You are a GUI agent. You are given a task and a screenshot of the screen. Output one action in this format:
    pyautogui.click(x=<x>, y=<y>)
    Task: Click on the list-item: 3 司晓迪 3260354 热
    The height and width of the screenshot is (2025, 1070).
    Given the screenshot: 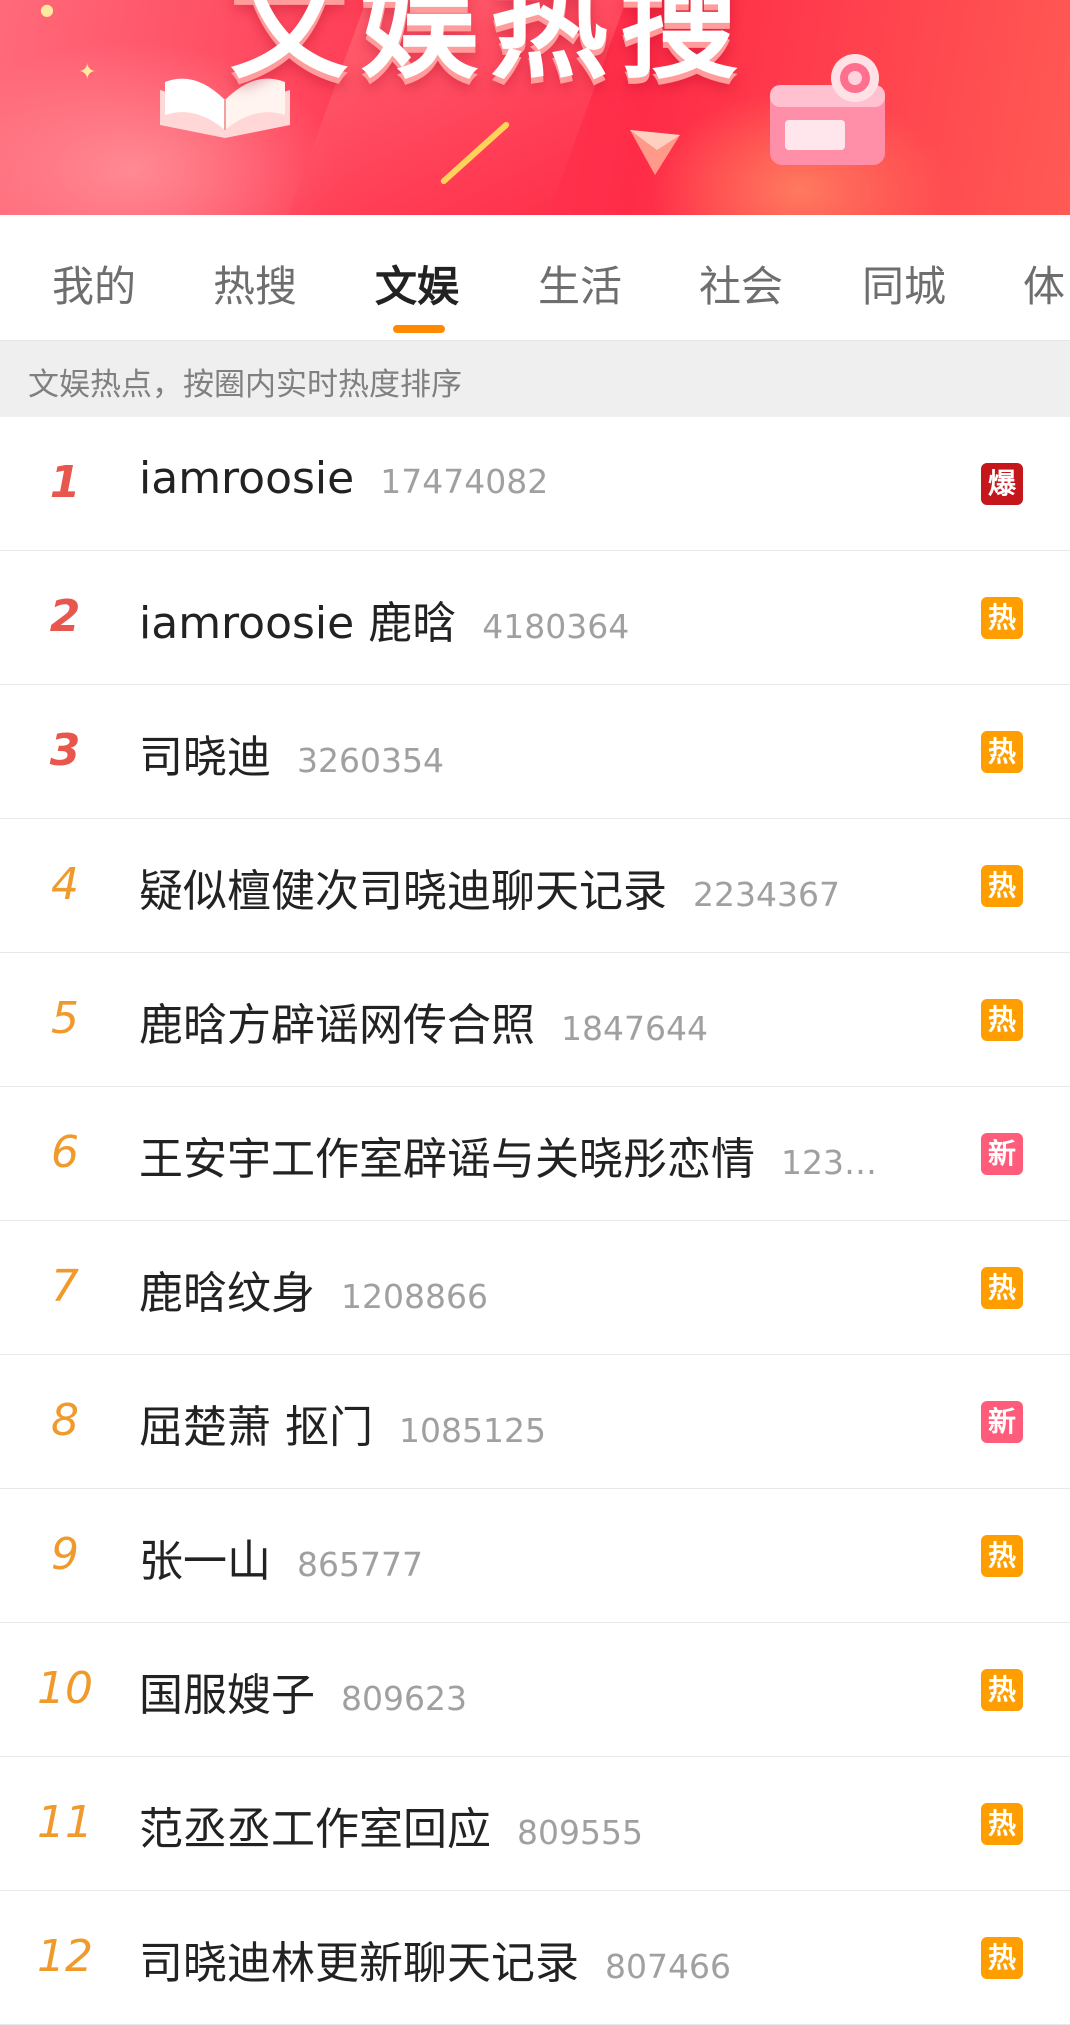 What is the action you would take?
    pyautogui.click(x=535, y=752)
    